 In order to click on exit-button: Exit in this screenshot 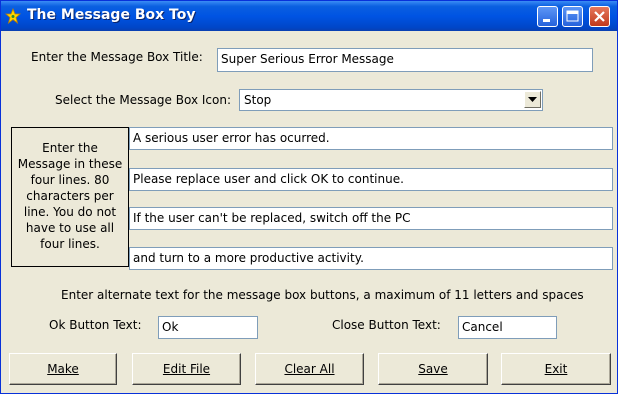, I will do `click(556, 369)`.